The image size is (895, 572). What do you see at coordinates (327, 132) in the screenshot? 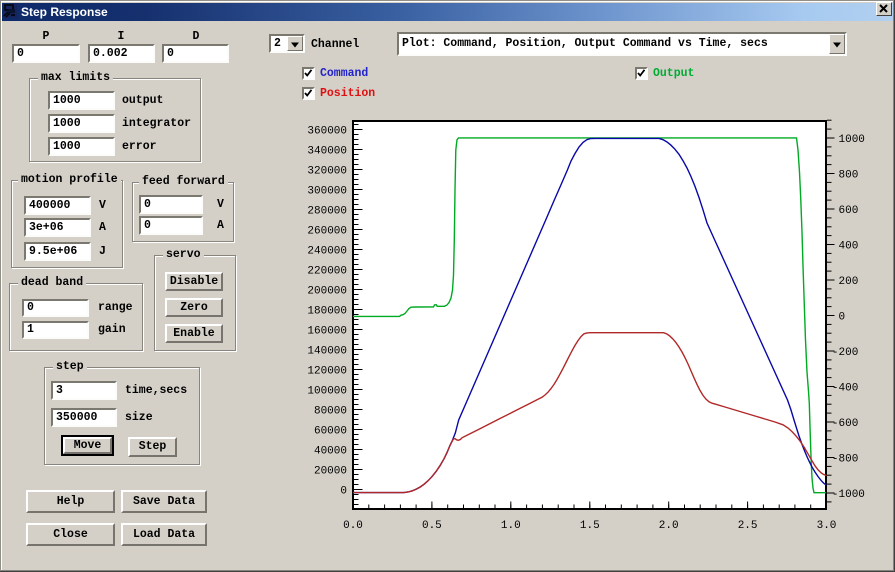
I see `svg-text: 360000` at bounding box center [327, 132].